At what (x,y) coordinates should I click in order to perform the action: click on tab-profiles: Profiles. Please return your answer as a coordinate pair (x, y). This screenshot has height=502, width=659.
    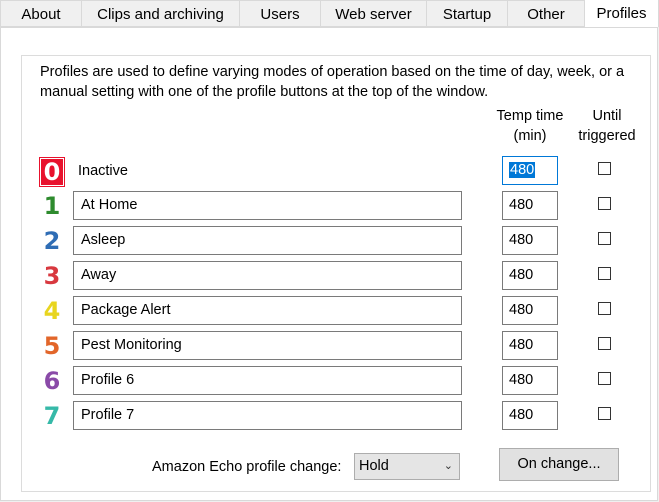
    Looking at the image, I should click on (621, 14).